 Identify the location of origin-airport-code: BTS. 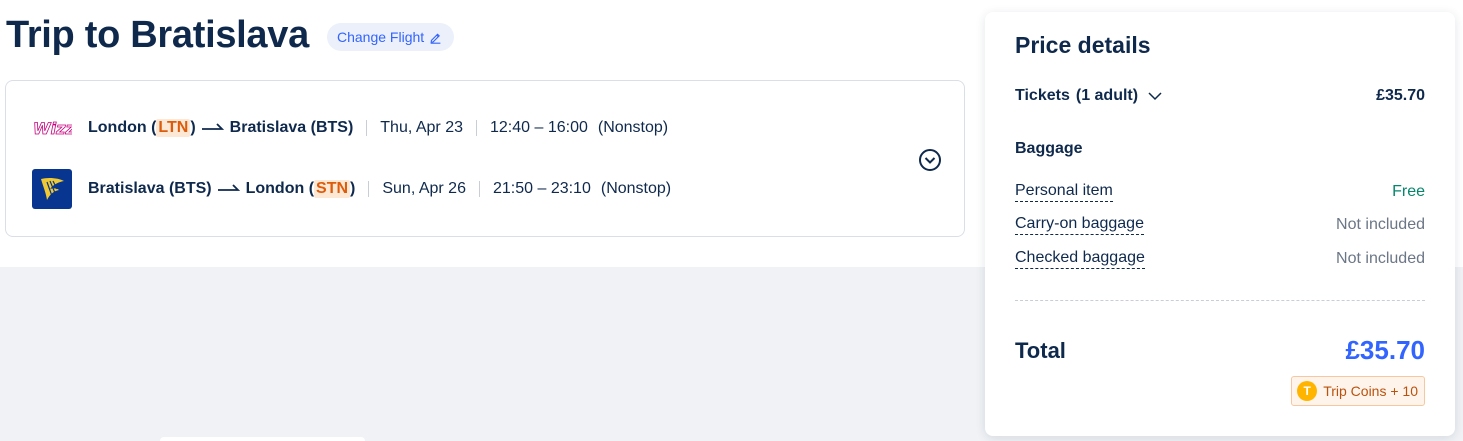
(190, 188).